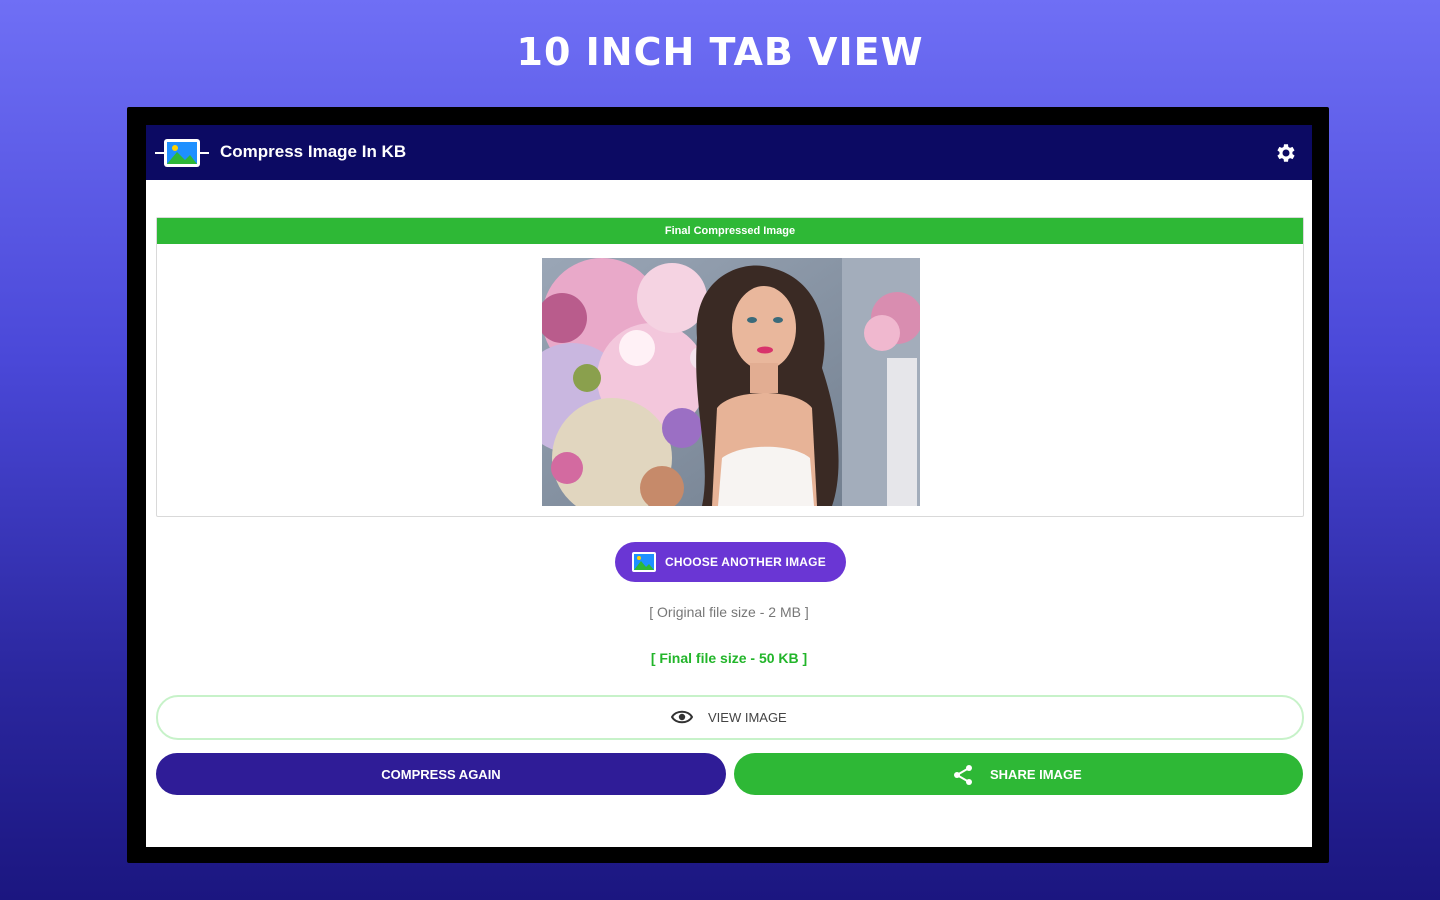  What do you see at coordinates (747, 717) in the screenshot?
I see `view-image-label: VIEW IMAGE` at bounding box center [747, 717].